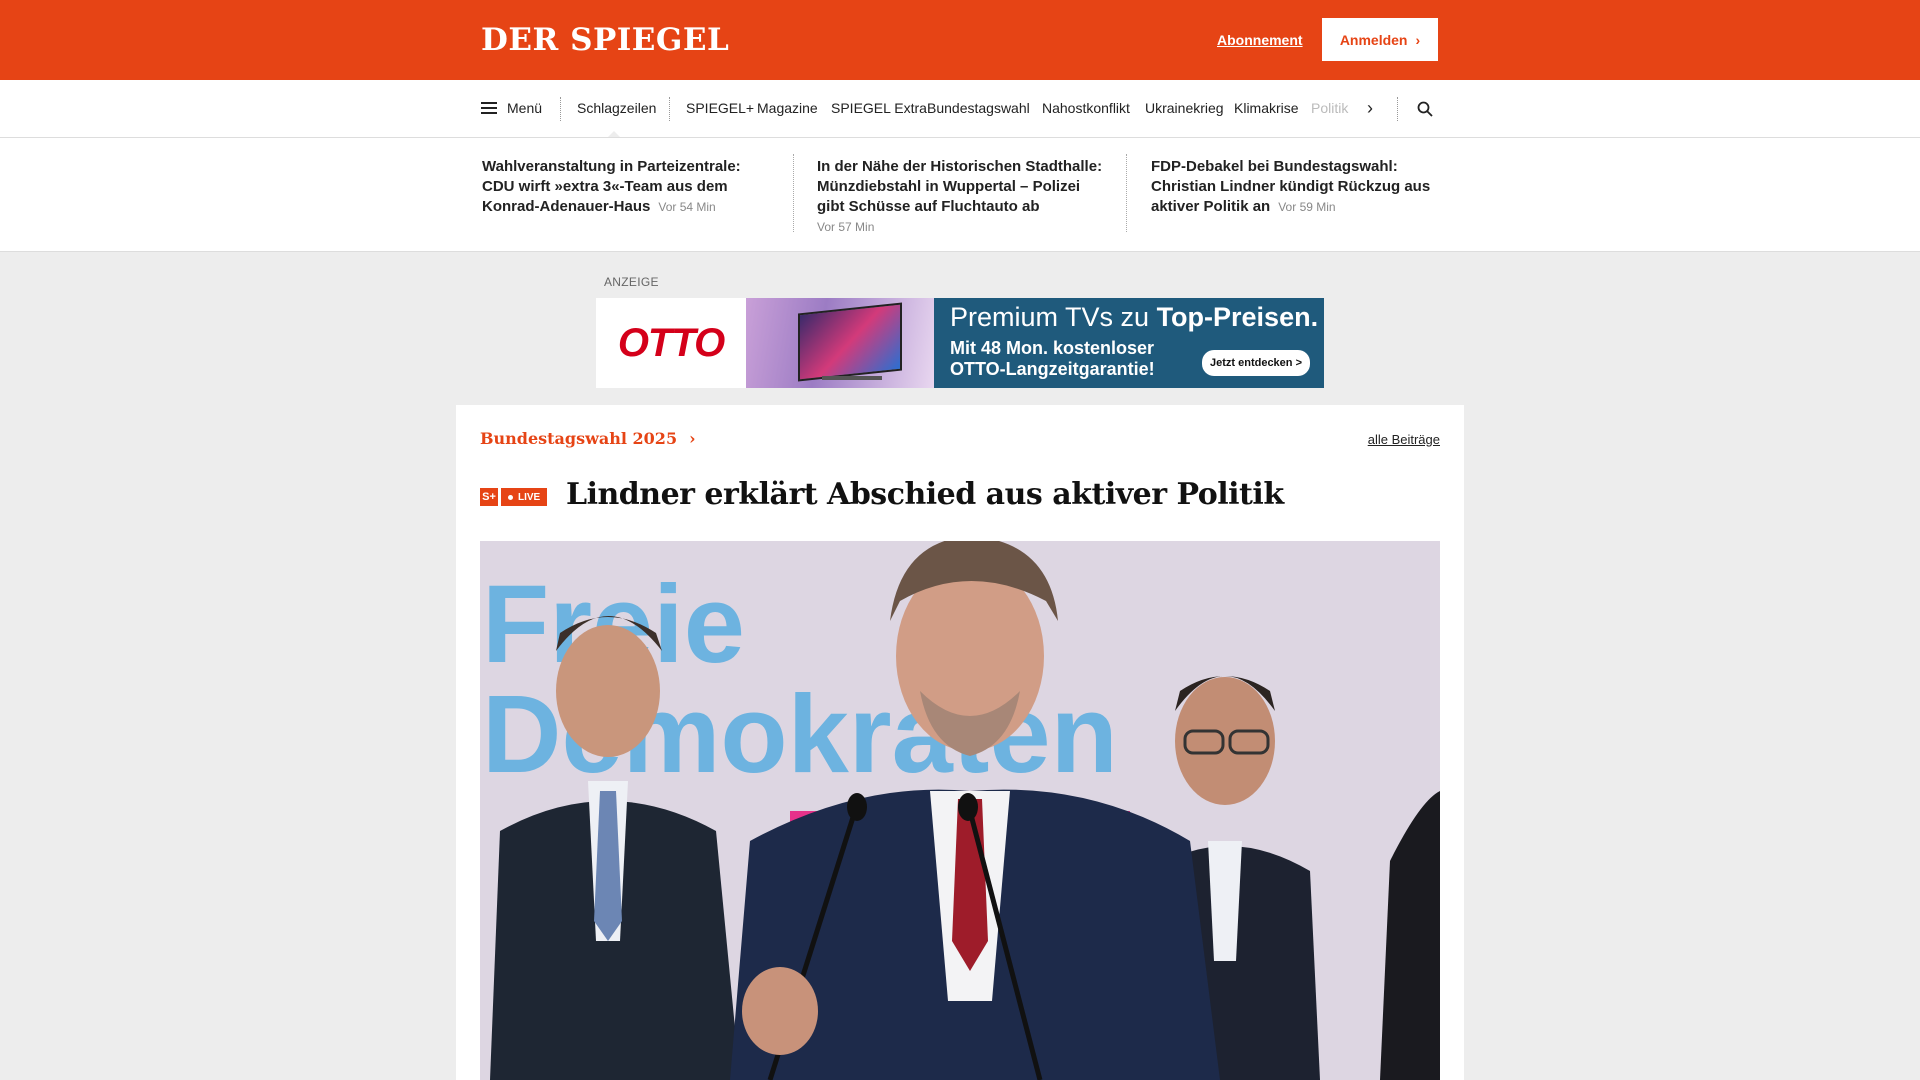  Describe the element at coordinates (1266, 108) in the screenshot. I see `nav-item-klimakrise: Klimakrise` at that location.